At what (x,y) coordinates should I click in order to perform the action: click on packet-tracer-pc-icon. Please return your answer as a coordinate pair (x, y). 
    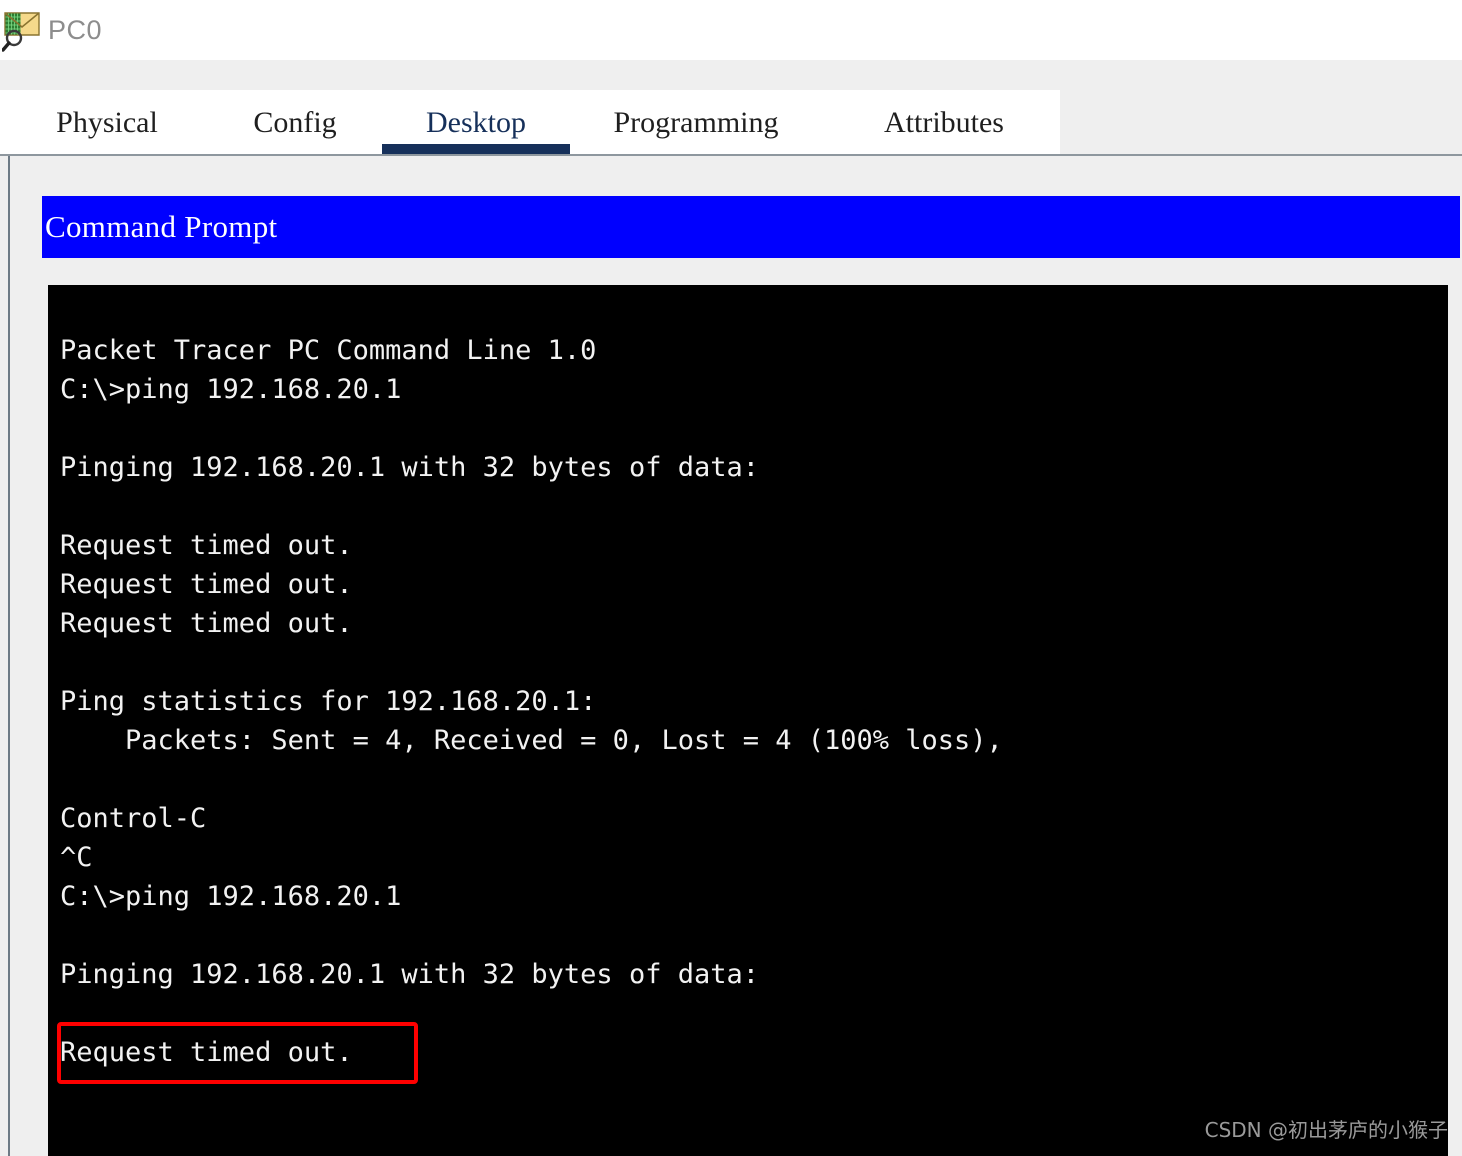
    Looking at the image, I should click on (21, 30).